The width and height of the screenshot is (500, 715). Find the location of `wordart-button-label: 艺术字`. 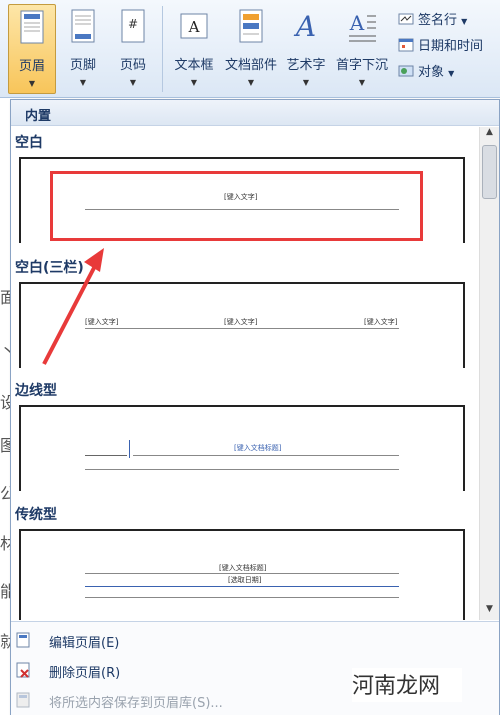

wordart-button-label: 艺术字 is located at coordinates (306, 65).